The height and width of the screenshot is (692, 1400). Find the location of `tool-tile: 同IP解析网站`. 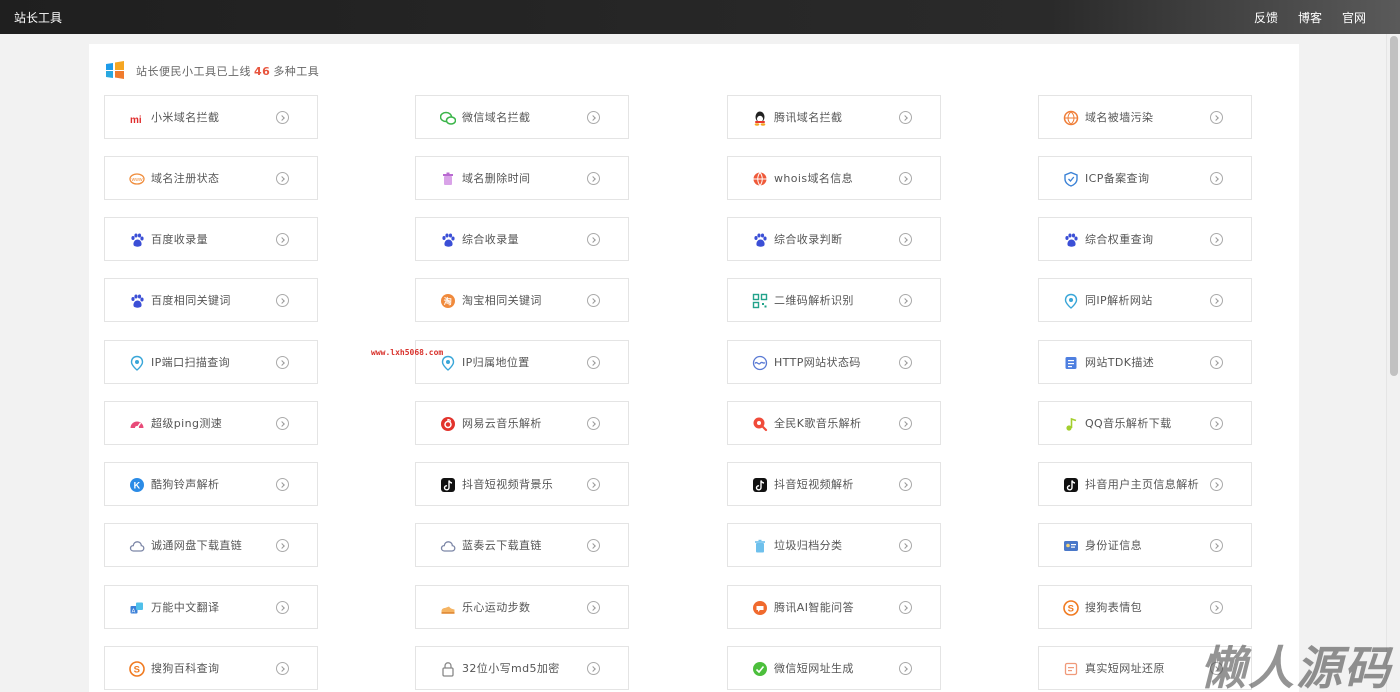

tool-tile: 同IP解析网站 is located at coordinates (1145, 300).